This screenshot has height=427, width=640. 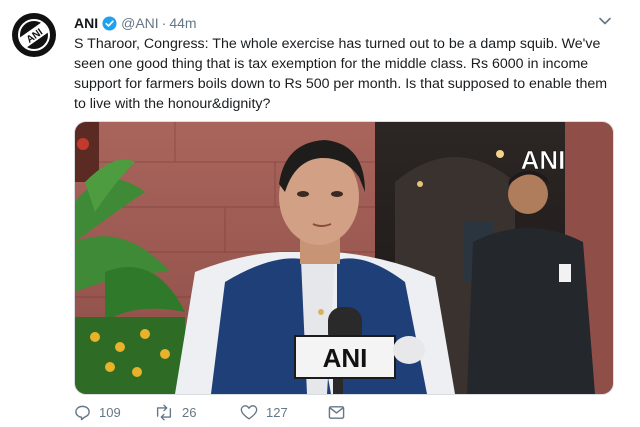 I want to click on like-button: 127, so click(x=284, y=412).